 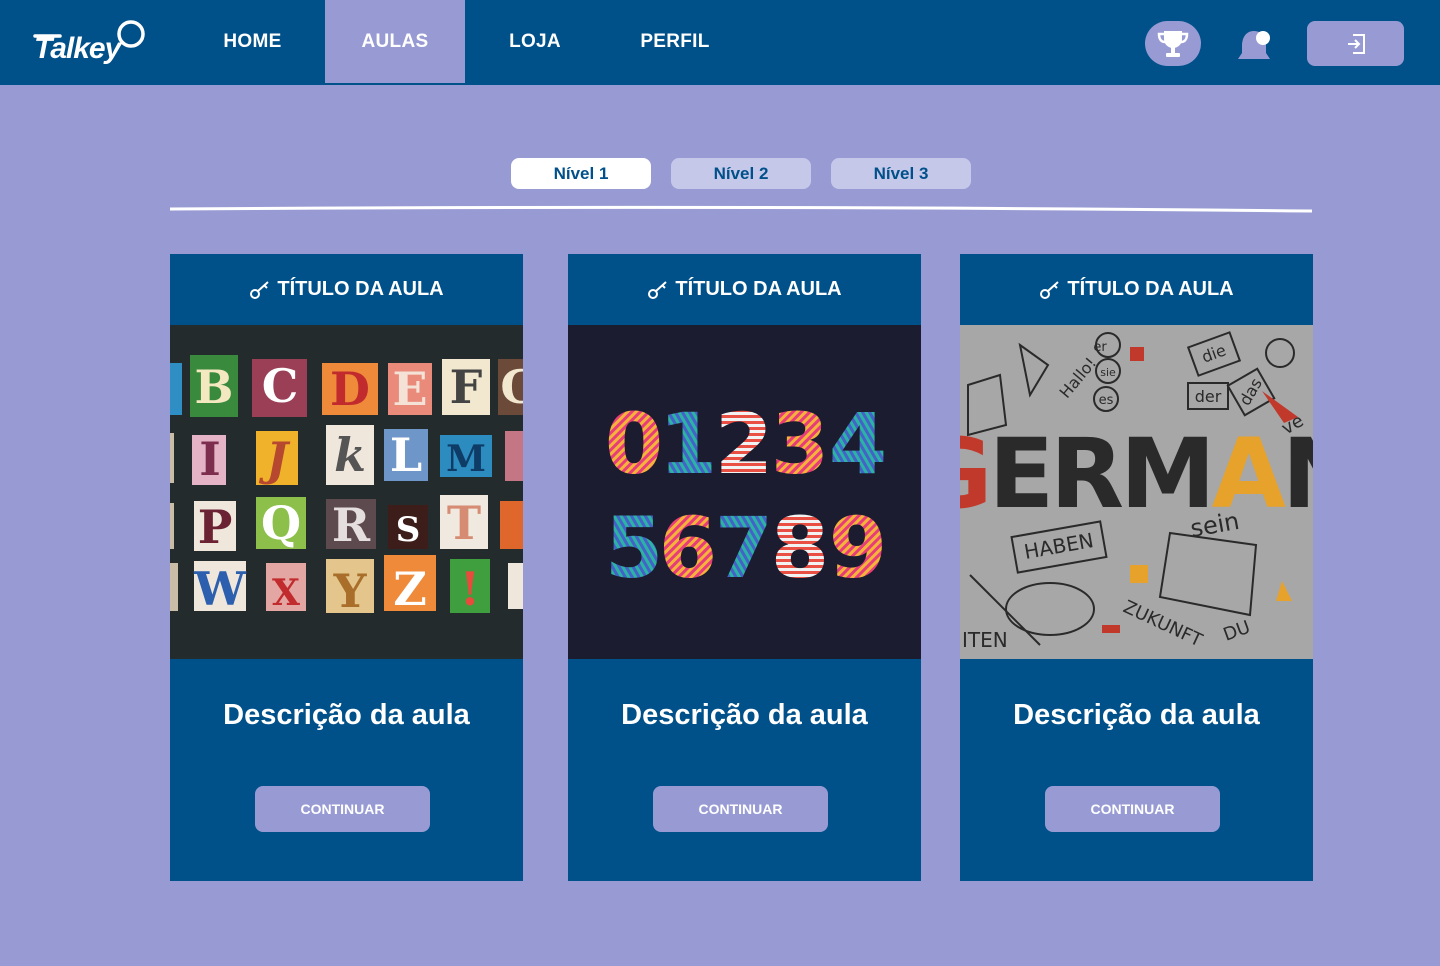 I want to click on colorful-numbers-image: 0 1 2 3 4 5 6 7 8 9, so click(x=744, y=492).